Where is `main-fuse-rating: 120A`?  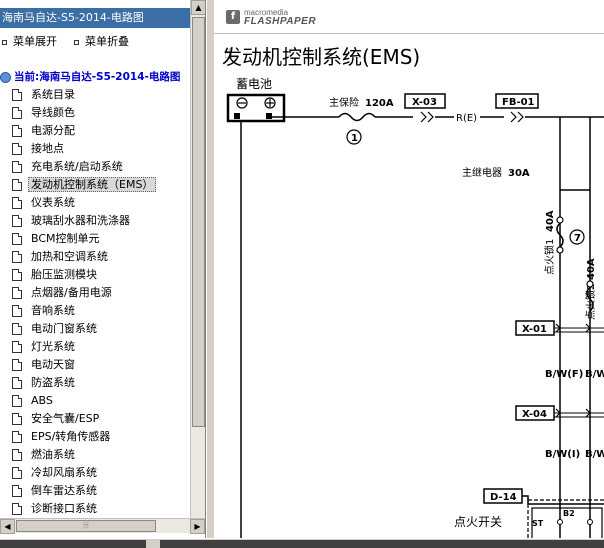
main-fuse-rating: 120A is located at coordinates (379, 103).